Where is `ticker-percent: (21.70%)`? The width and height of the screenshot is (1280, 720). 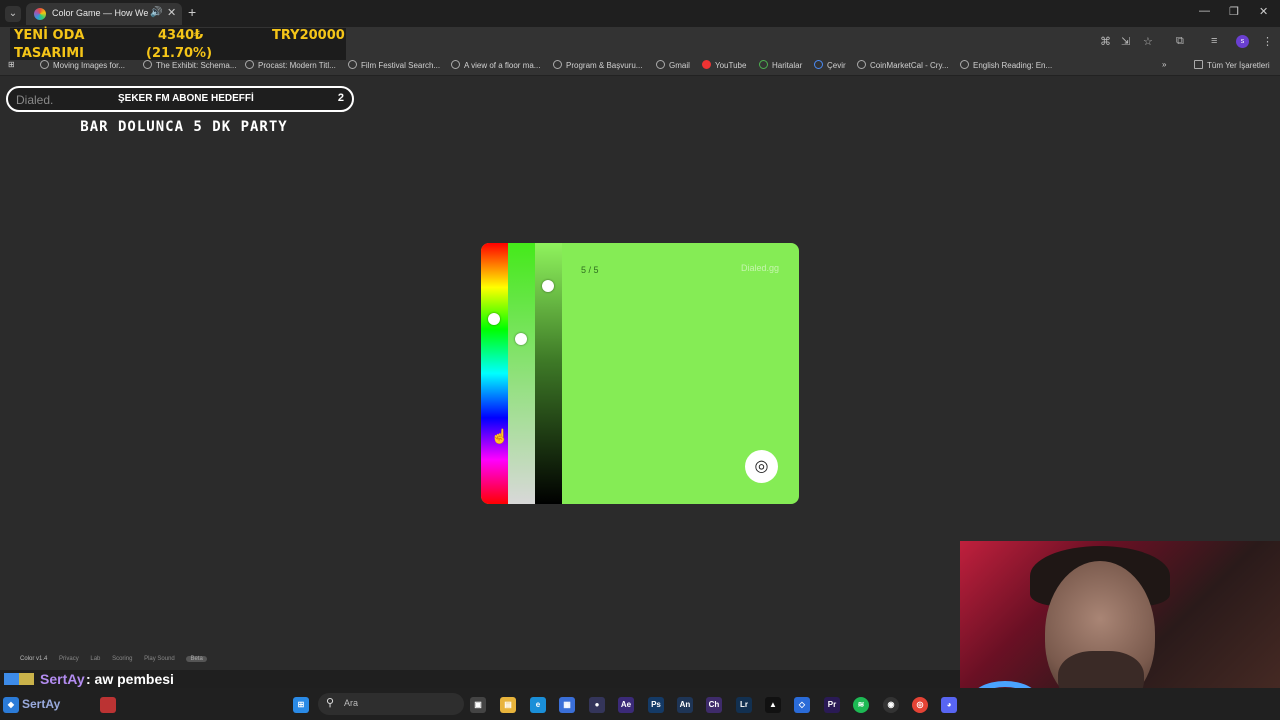
ticker-percent: (21.70%) is located at coordinates (179, 53).